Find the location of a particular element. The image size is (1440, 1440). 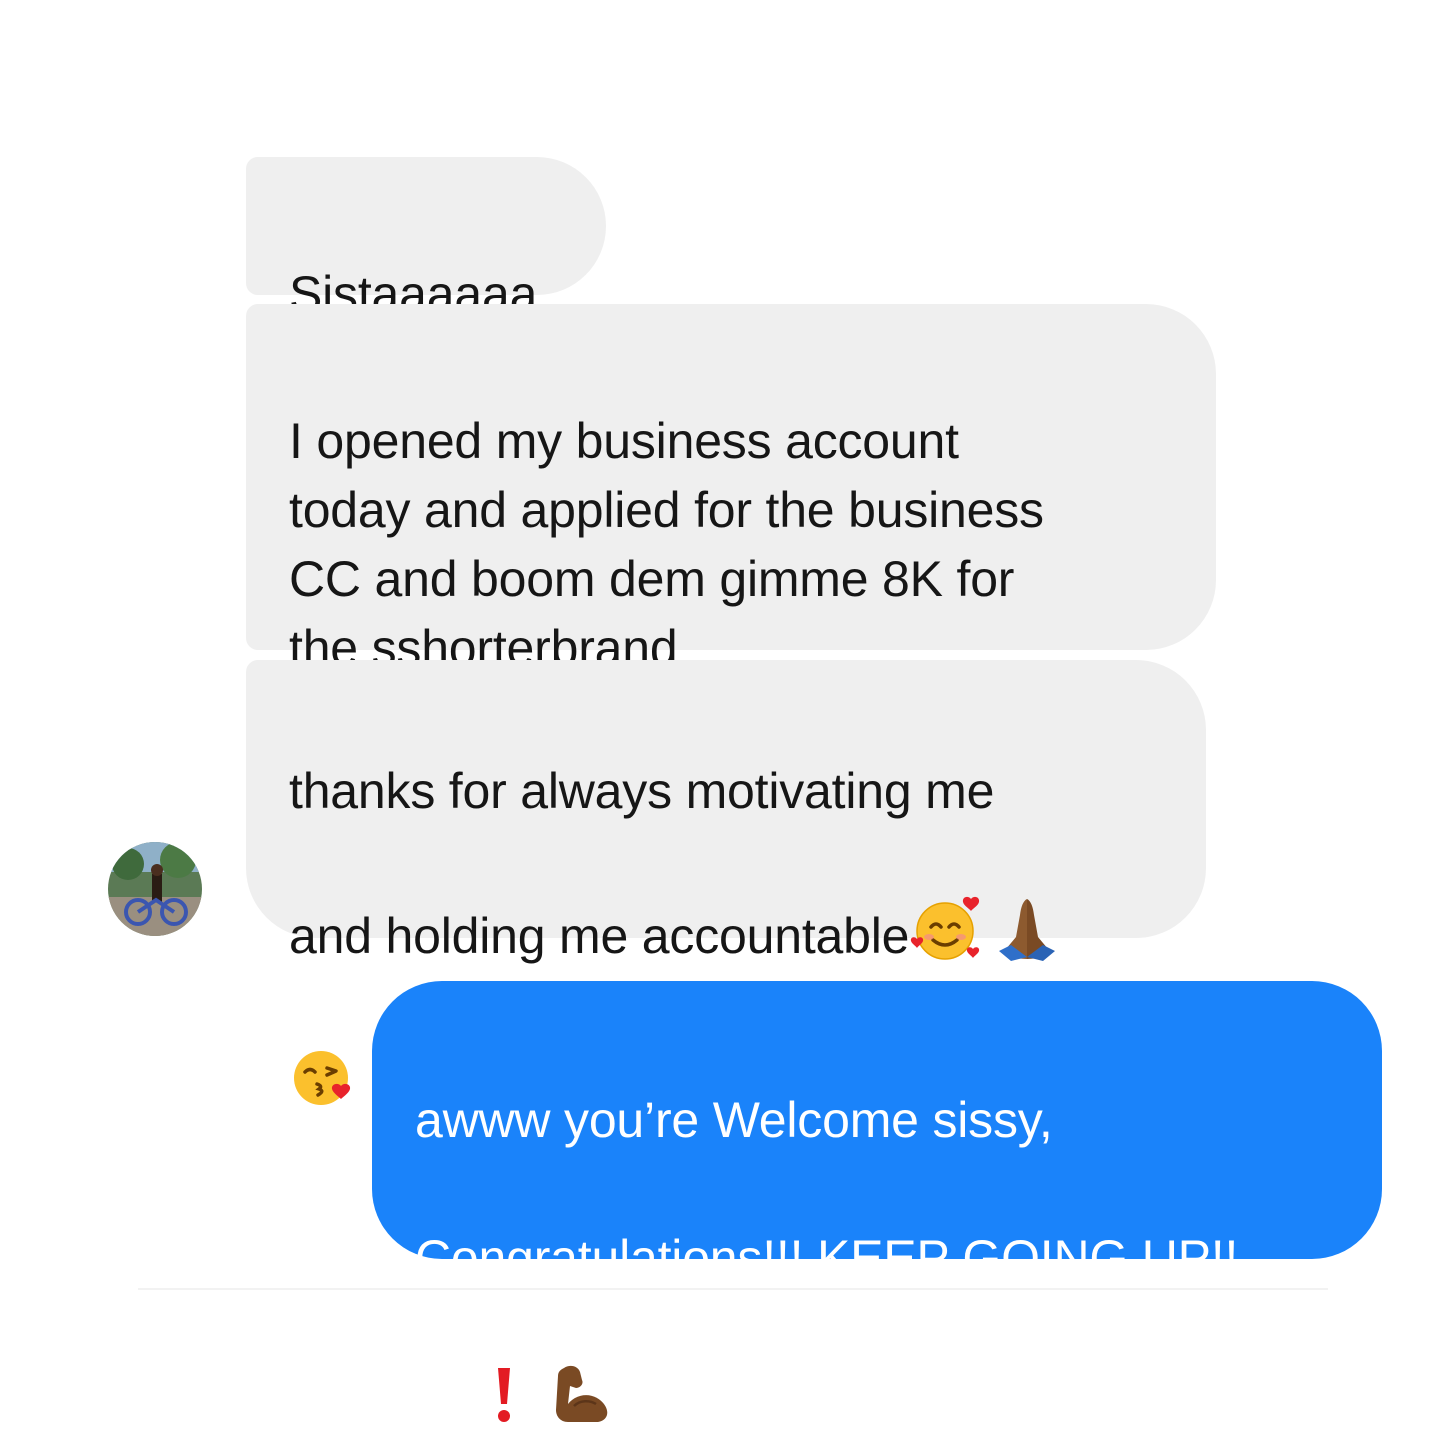

red-exclamation-mark-icon is located at coordinates (504, 1402).